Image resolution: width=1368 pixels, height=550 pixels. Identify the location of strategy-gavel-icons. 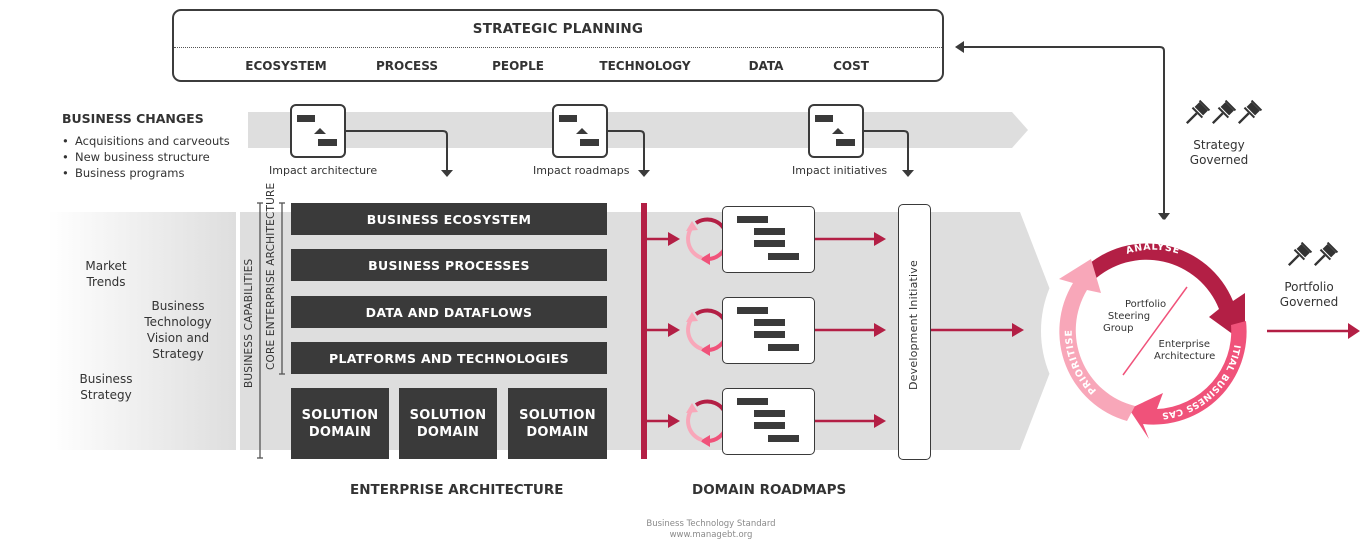
(1224, 112).